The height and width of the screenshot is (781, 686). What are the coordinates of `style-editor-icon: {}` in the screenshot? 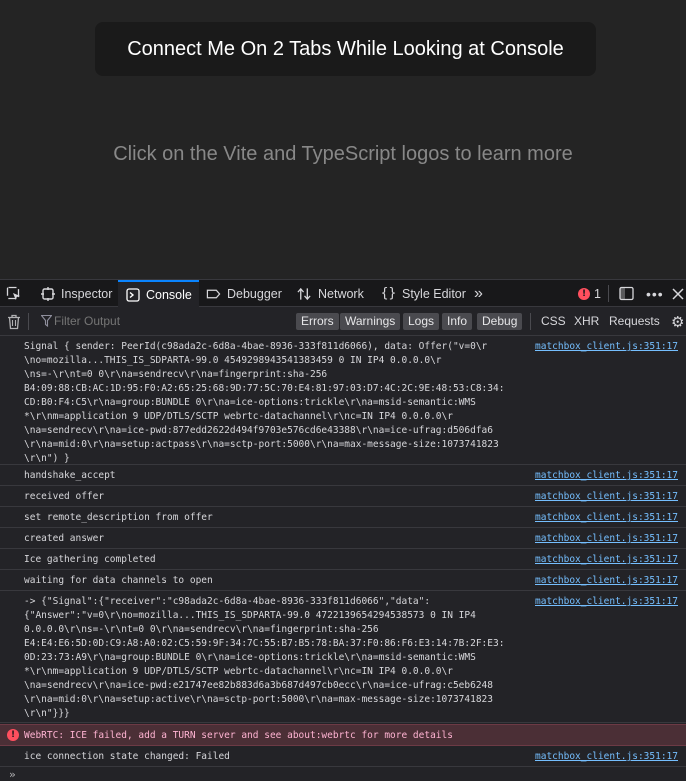 It's located at (388, 293).